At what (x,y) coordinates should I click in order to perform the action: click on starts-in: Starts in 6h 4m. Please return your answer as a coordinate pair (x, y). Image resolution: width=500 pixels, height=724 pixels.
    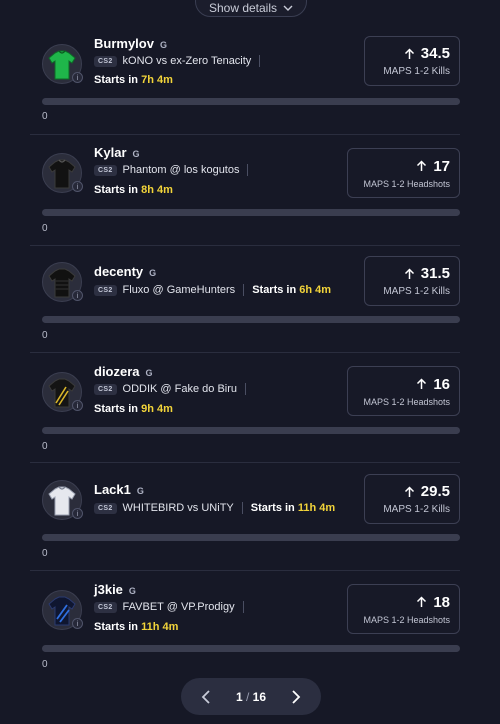
    Looking at the image, I should click on (291, 290).